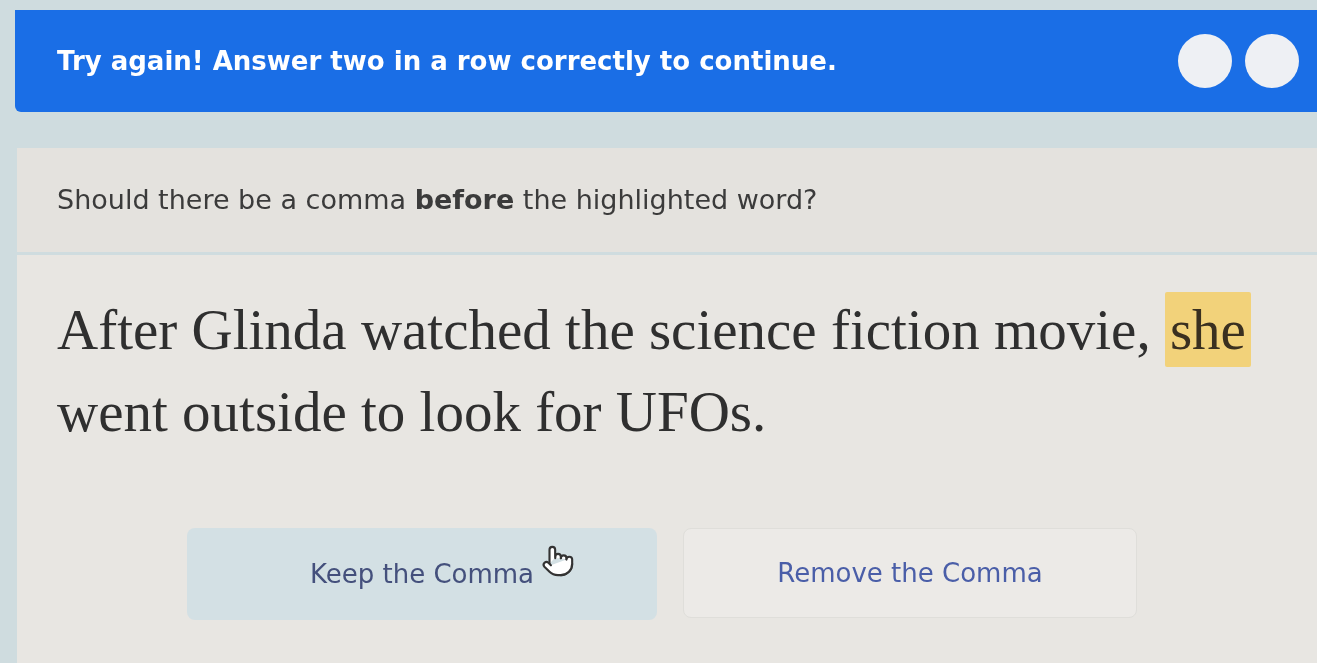  What do you see at coordinates (910, 573) in the screenshot?
I see `answer-button: Remove the Comma` at bounding box center [910, 573].